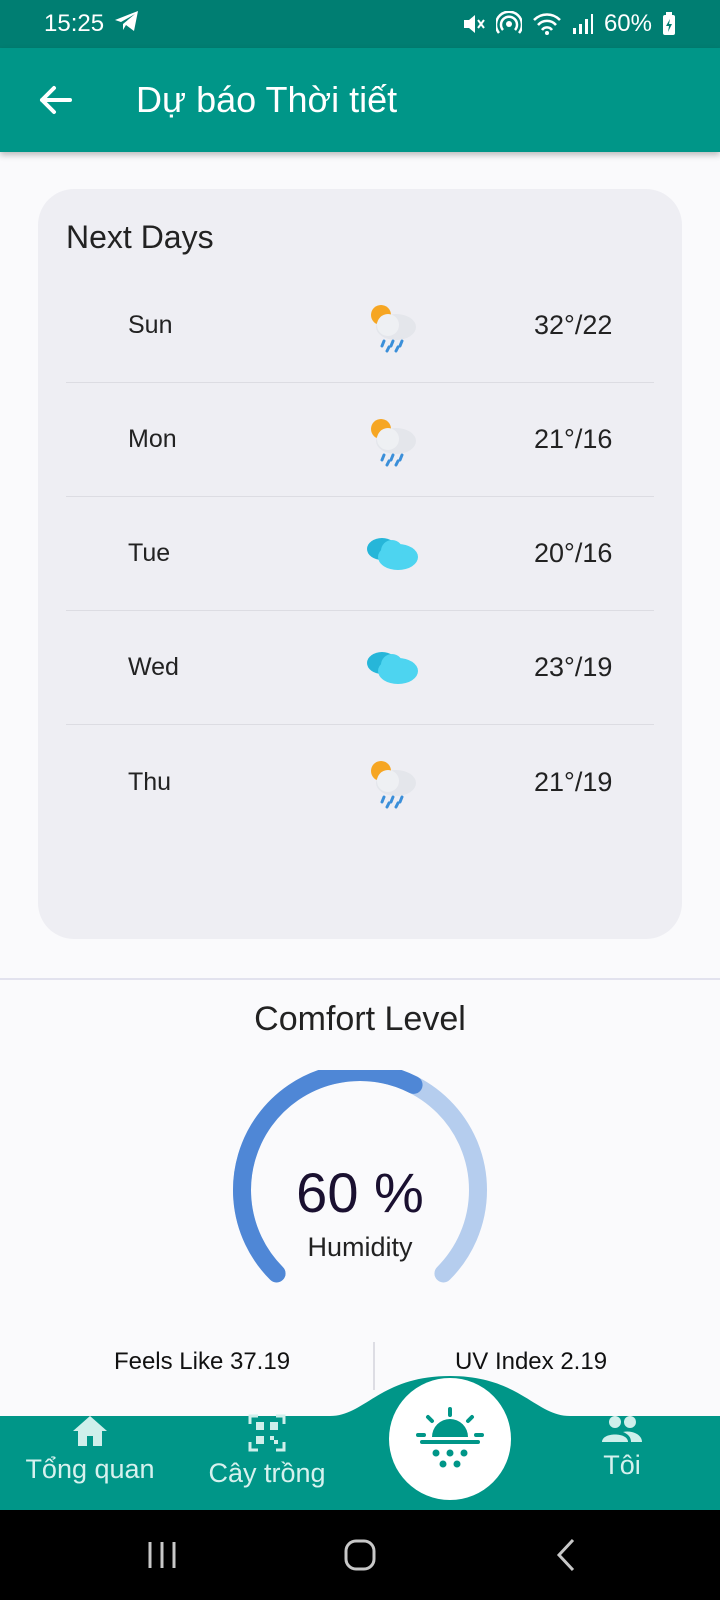  Describe the element at coordinates (583, 24) in the screenshot. I see `signal-icon` at that location.